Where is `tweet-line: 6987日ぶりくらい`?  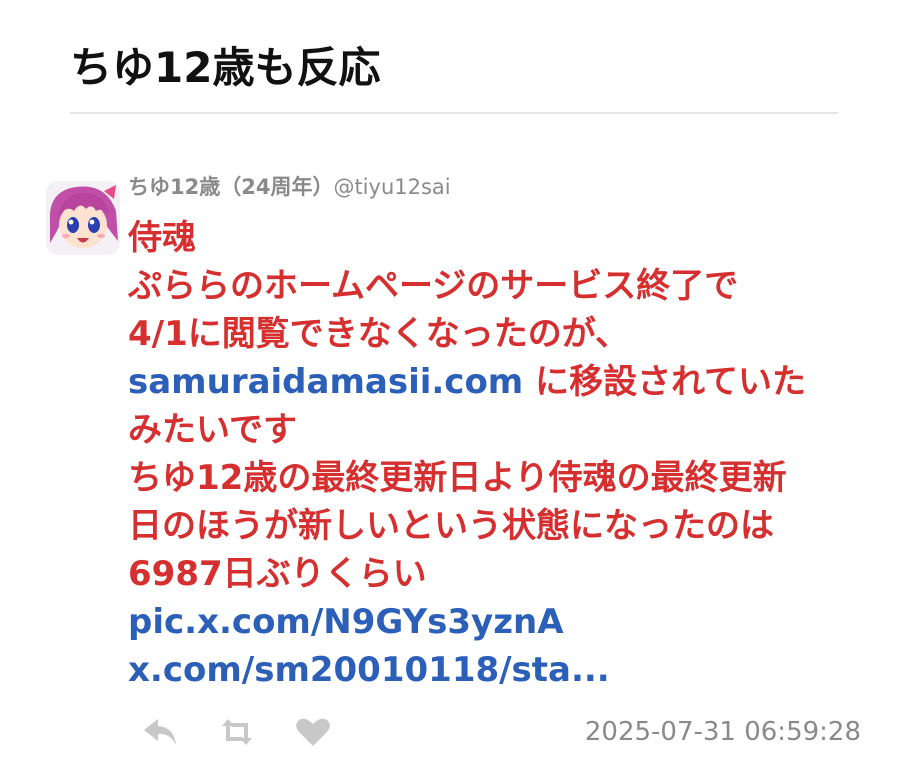
tweet-line: 6987日ぶりくらい is located at coordinates (277, 574).